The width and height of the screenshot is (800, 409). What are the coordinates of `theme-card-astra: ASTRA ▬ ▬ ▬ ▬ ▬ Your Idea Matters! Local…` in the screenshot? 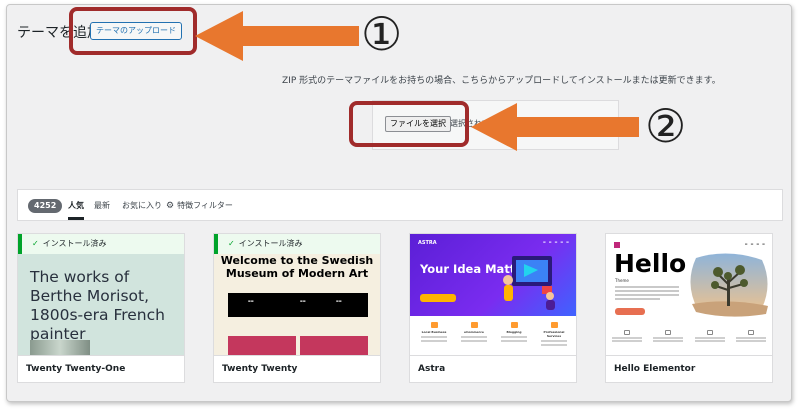 It's located at (493, 308).